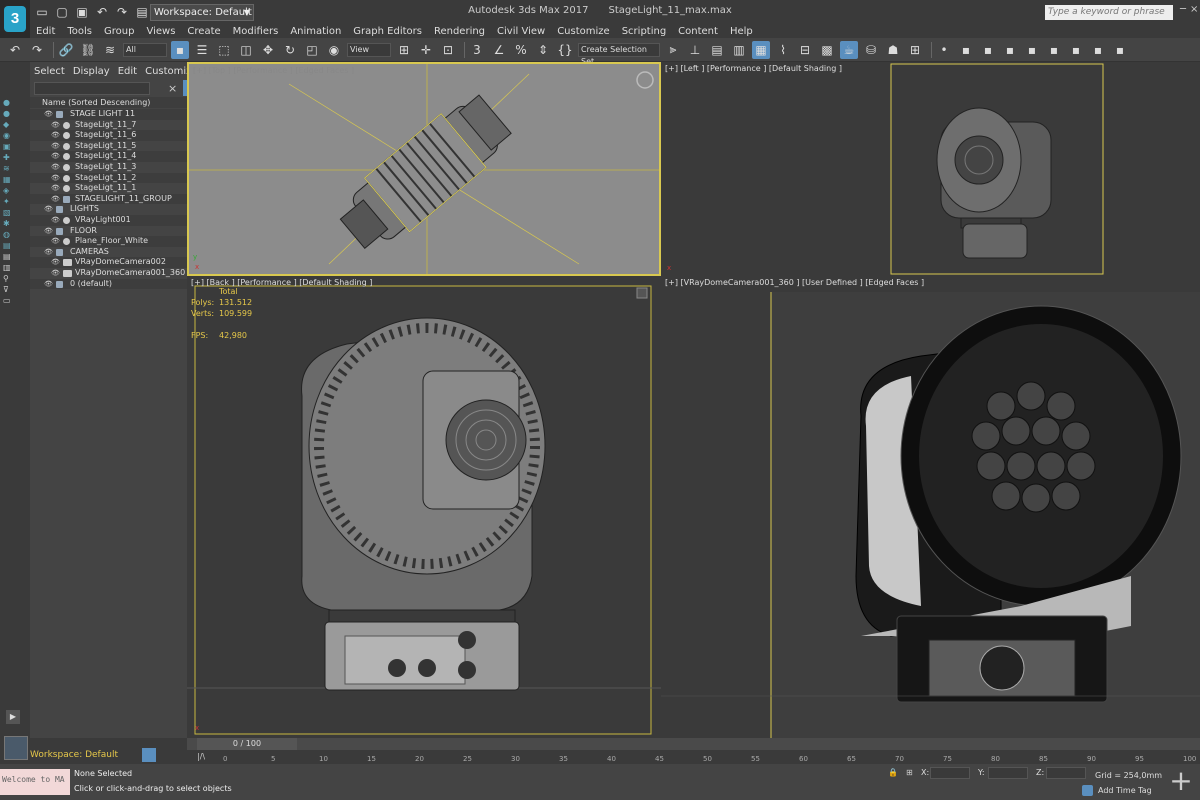 The image size is (1200, 800). What do you see at coordinates (644, 31) in the screenshot?
I see `menu-item-scripting: Scripting` at bounding box center [644, 31].